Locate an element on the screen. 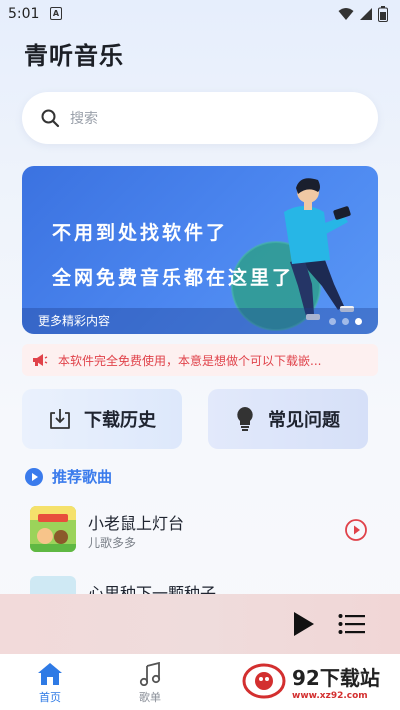 Image resolution: width=400 pixels, height=710 pixels. download-history-label: 下载历史 is located at coordinates (120, 420).